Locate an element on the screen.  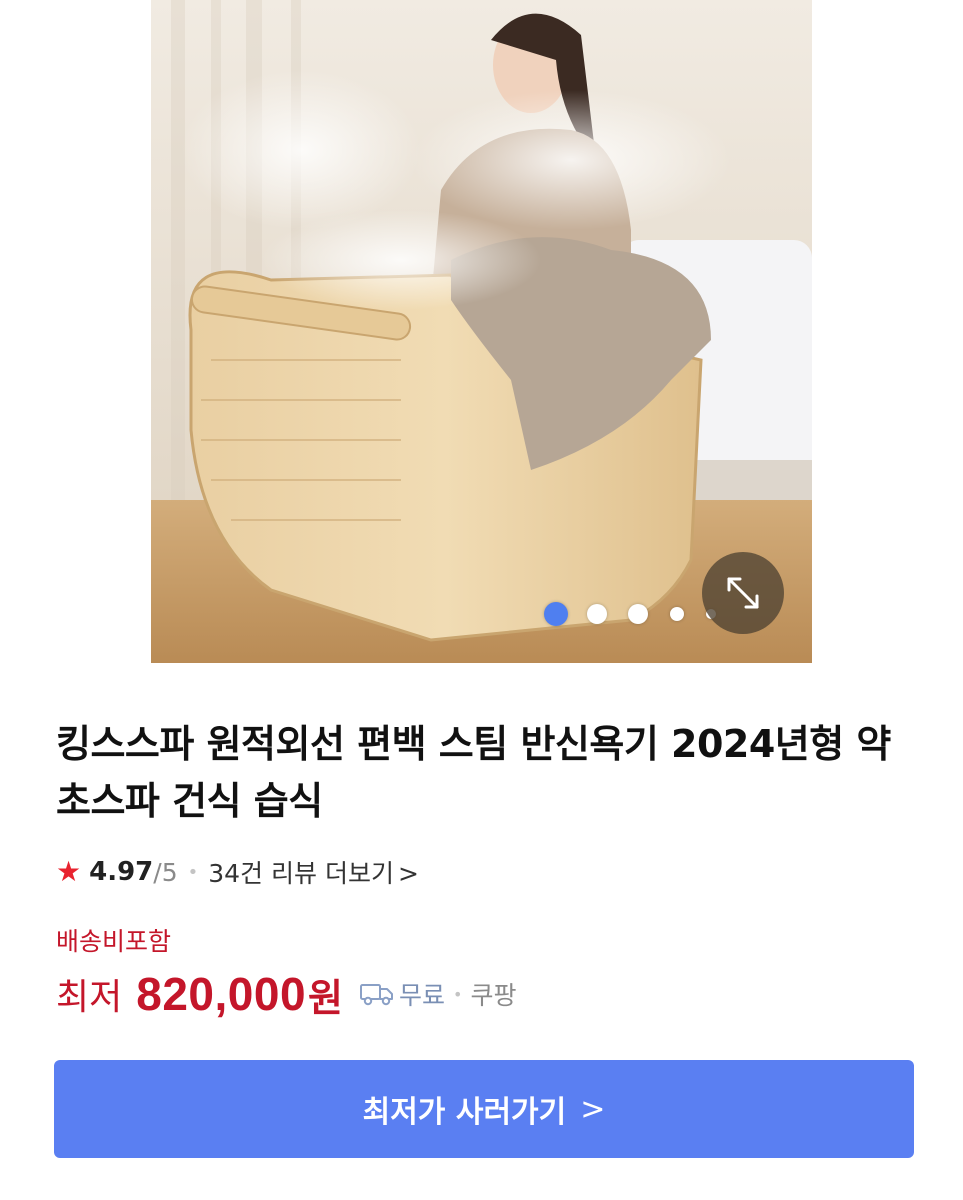
review-more-link: 34건 리뷰 더보기 > is located at coordinates (313, 872).